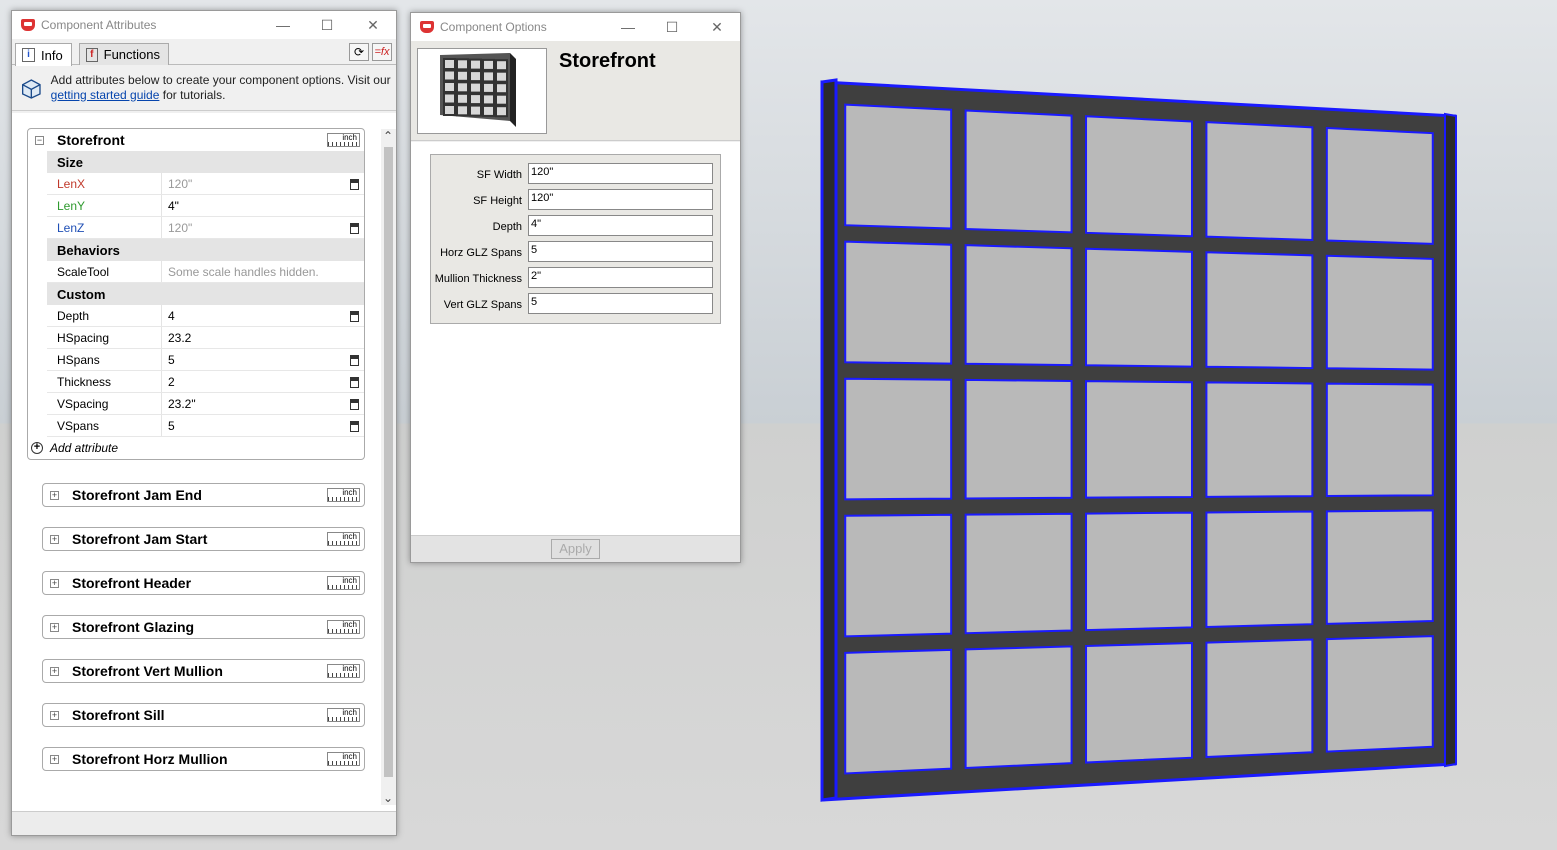 The height and width of the screenshot is (850, 1557). What do you see at coordinates (104, 403) in the screenshot?
I see `attribute-key: VSpacing` at bounding box center [104, 403].